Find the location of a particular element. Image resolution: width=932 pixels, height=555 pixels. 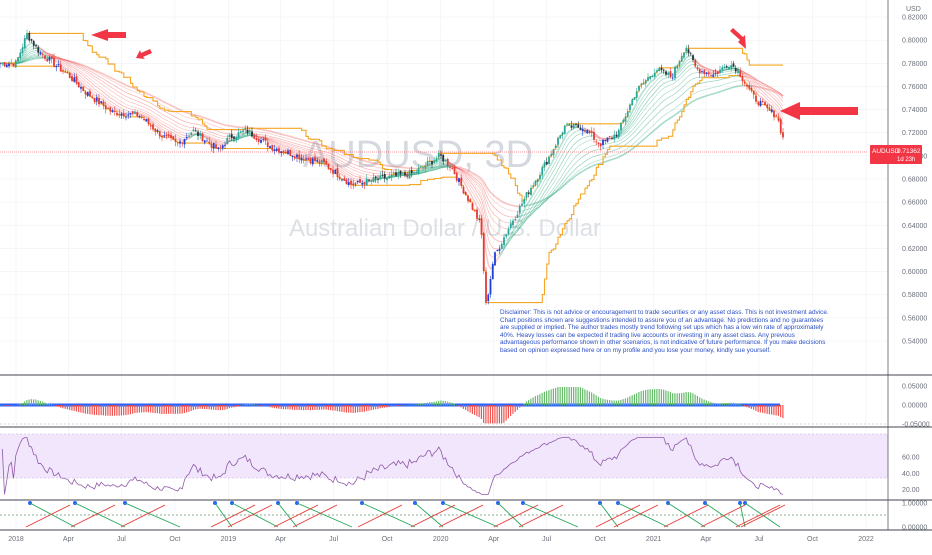

oscillator-tick-label: 1.00000 is located at coordinates (914, 504).